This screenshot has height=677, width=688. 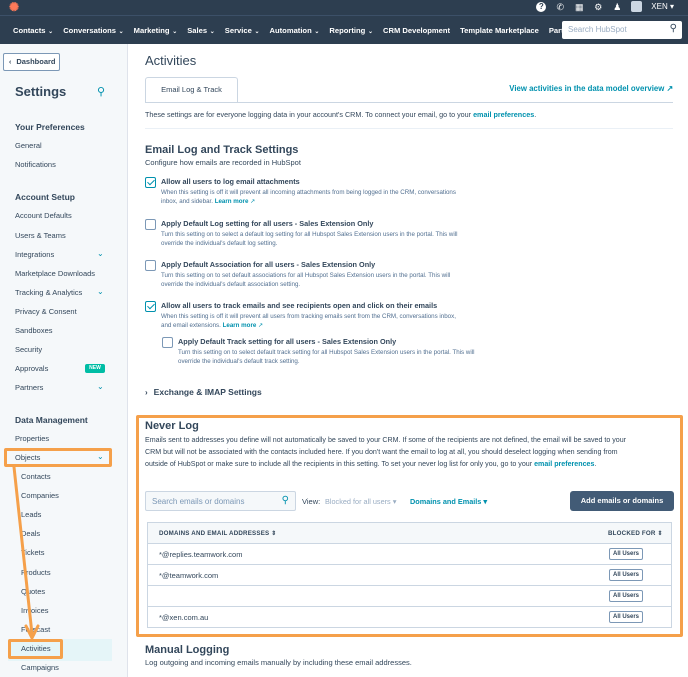 I want to click on global-search-input: Search HubSpot, so click(x=597, y=29).